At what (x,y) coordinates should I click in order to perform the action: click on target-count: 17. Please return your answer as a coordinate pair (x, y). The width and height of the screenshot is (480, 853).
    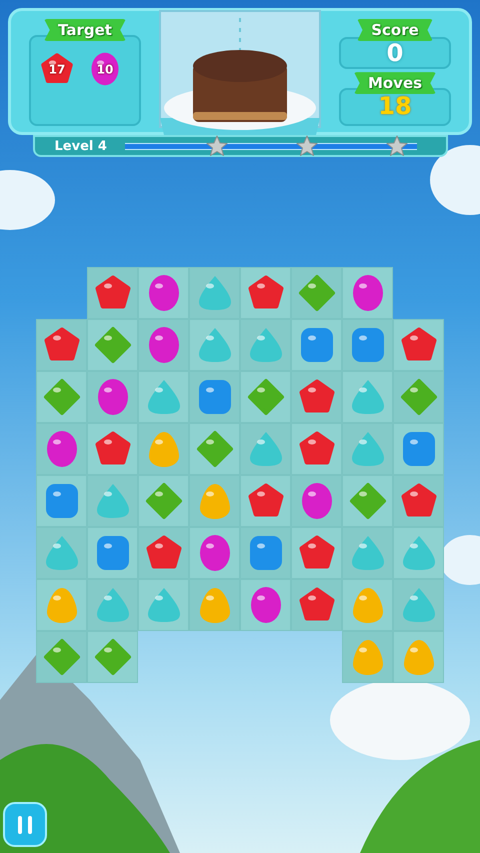
    Looking at the image, I should click on (57, 70).